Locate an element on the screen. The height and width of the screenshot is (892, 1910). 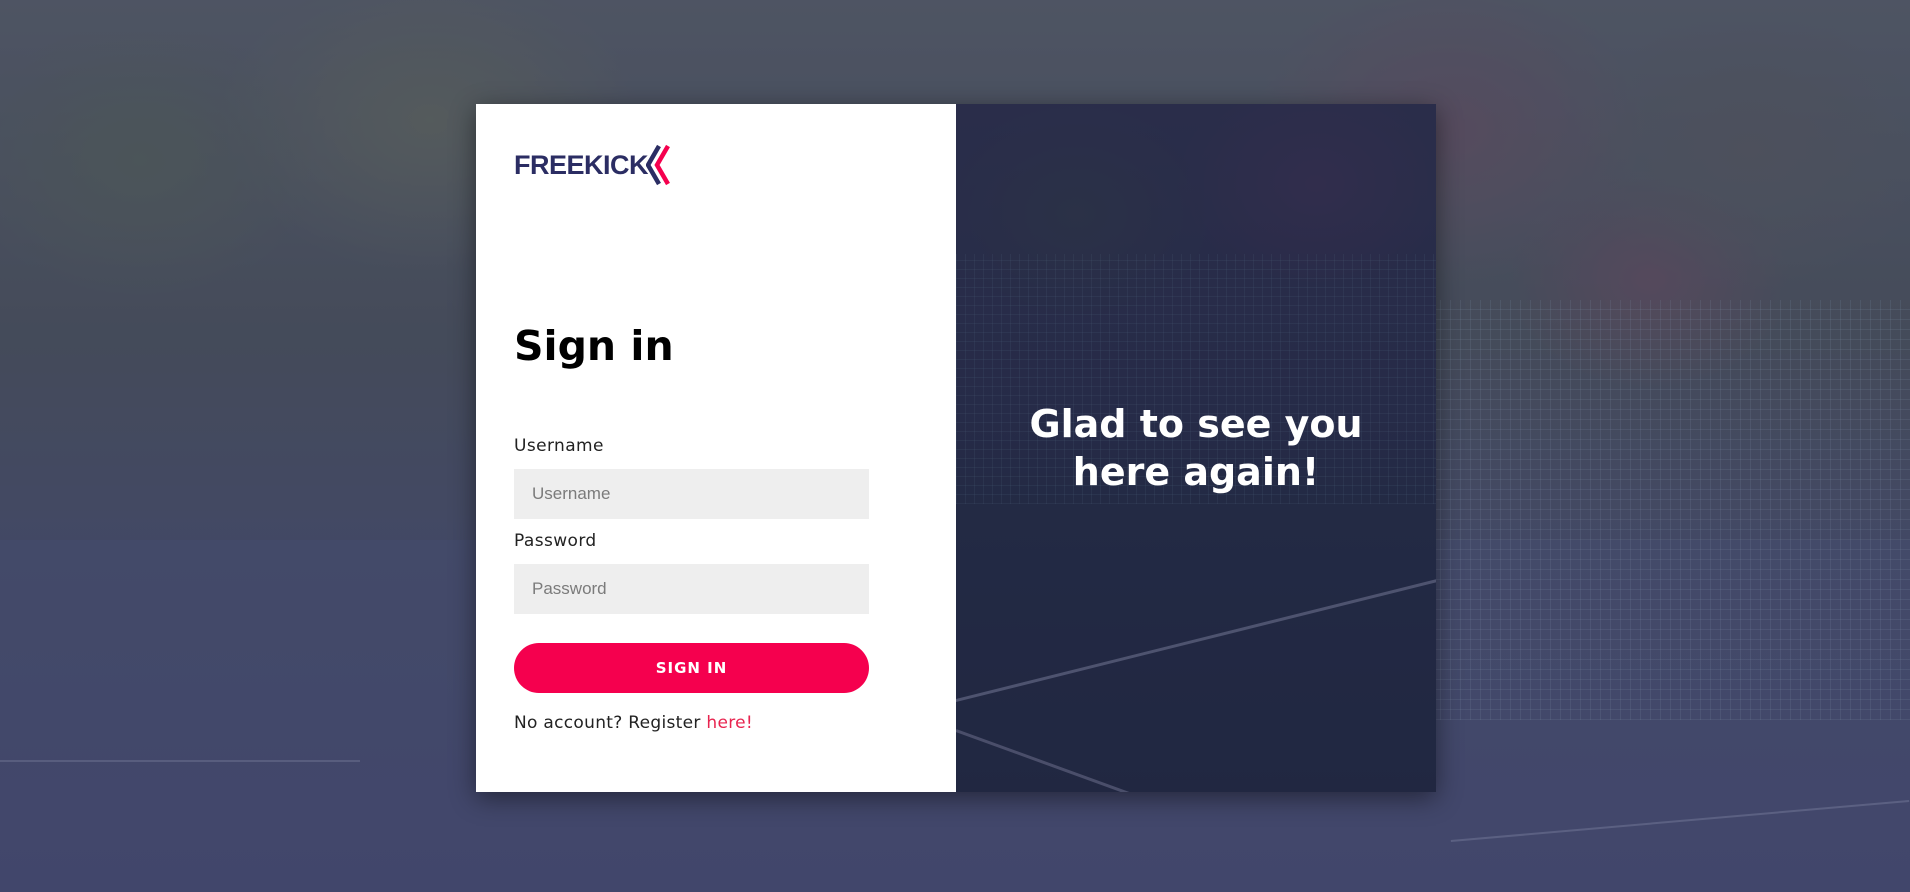
welcome-tagline-line-1: Glad to see you is located at coordinates (1196, 424).